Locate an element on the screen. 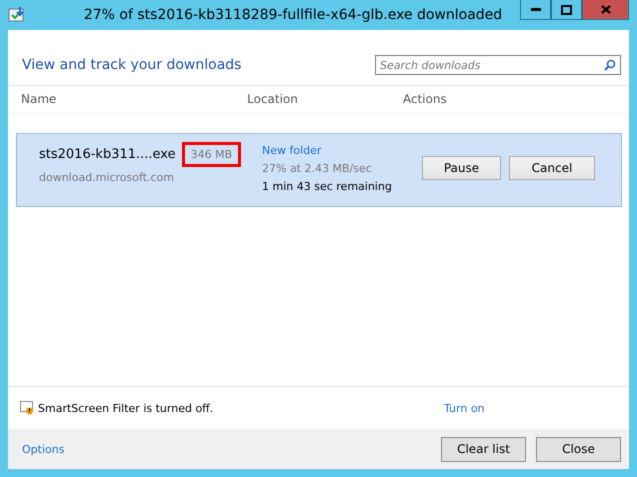  download-item: sts2016-kb311....exe 346 MB download.microsoft.com New folder 27% at 2.43 MB/sec 1 min 43 sec remaining Pause Cancel is located at coordinates (319, 170).